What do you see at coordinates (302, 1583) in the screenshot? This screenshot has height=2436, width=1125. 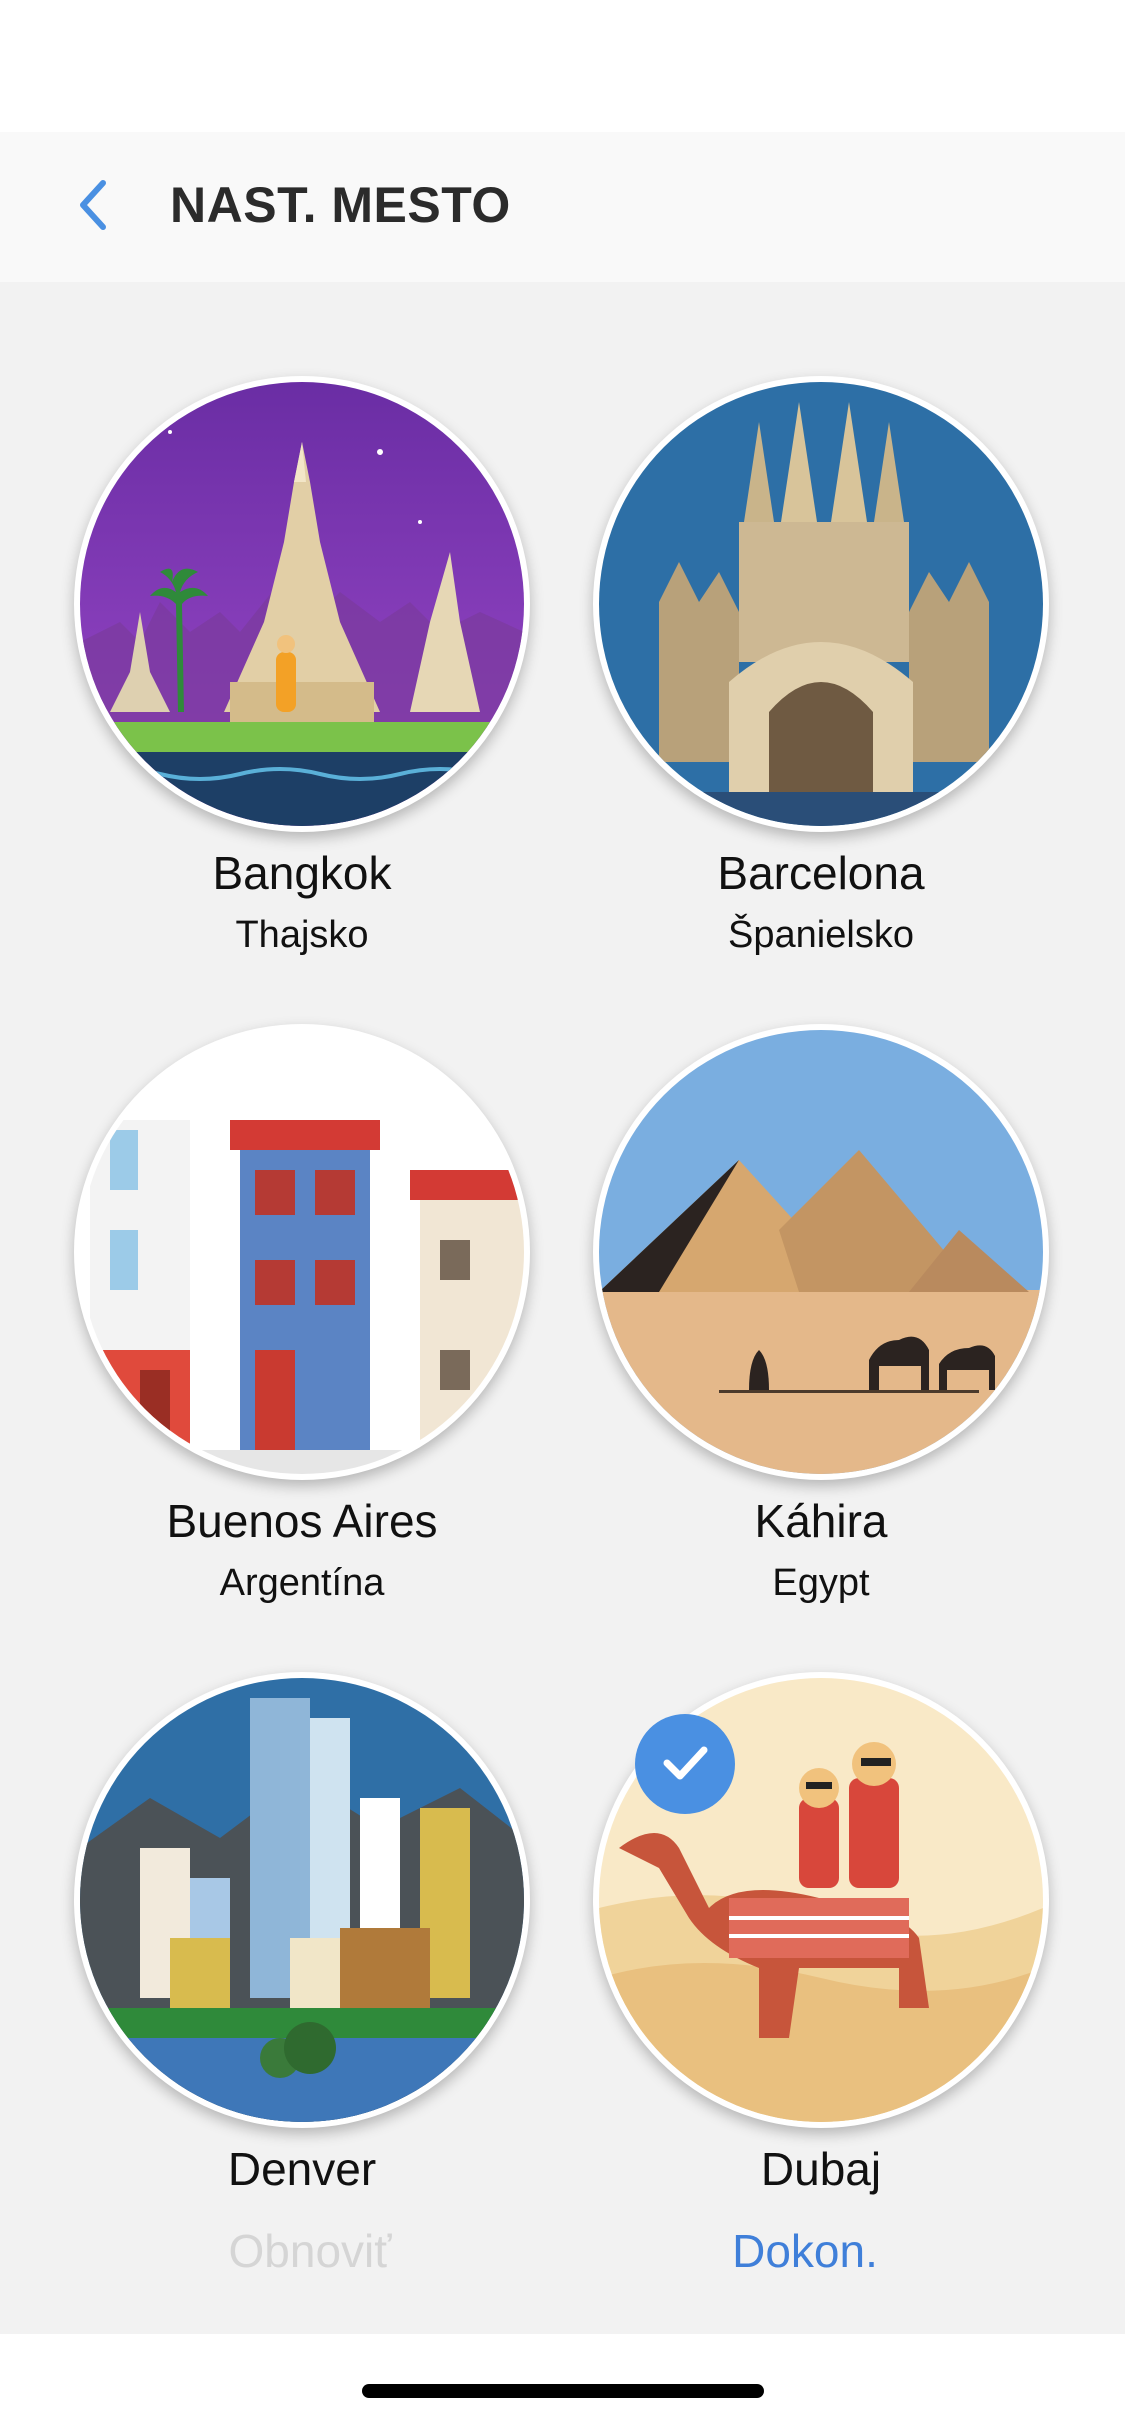 I see `country-name: Argentína` at bounding box center [302, 1583].